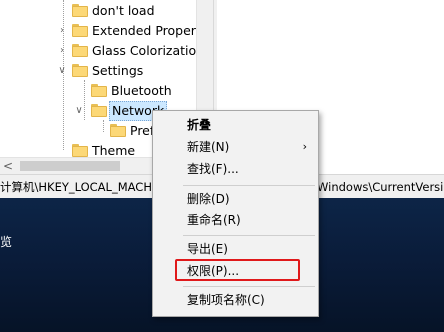 The image size is (444, 332). What do you see at coordinates (235, 249) in the screenshot?
I see `menu-item-export: 导出(E)` at bounding box center [235, 249].